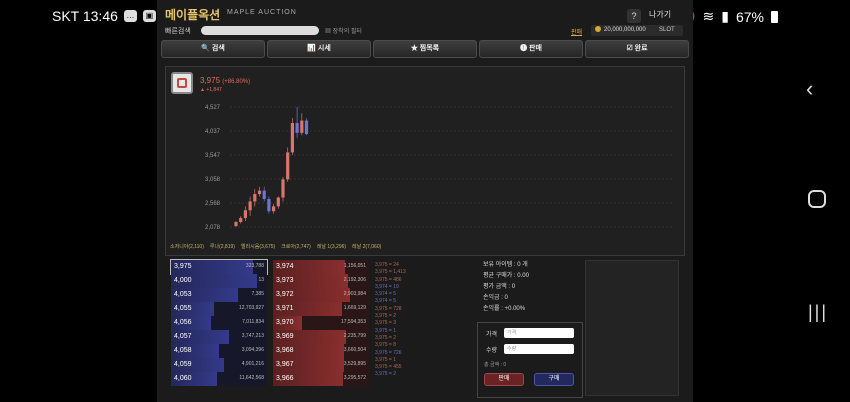 The image size is (850, 402). What do you see at coordinates (213, 49) in the screenshot?
I see `tab-search: 🔍 검색` at bounding box center [213, 49].